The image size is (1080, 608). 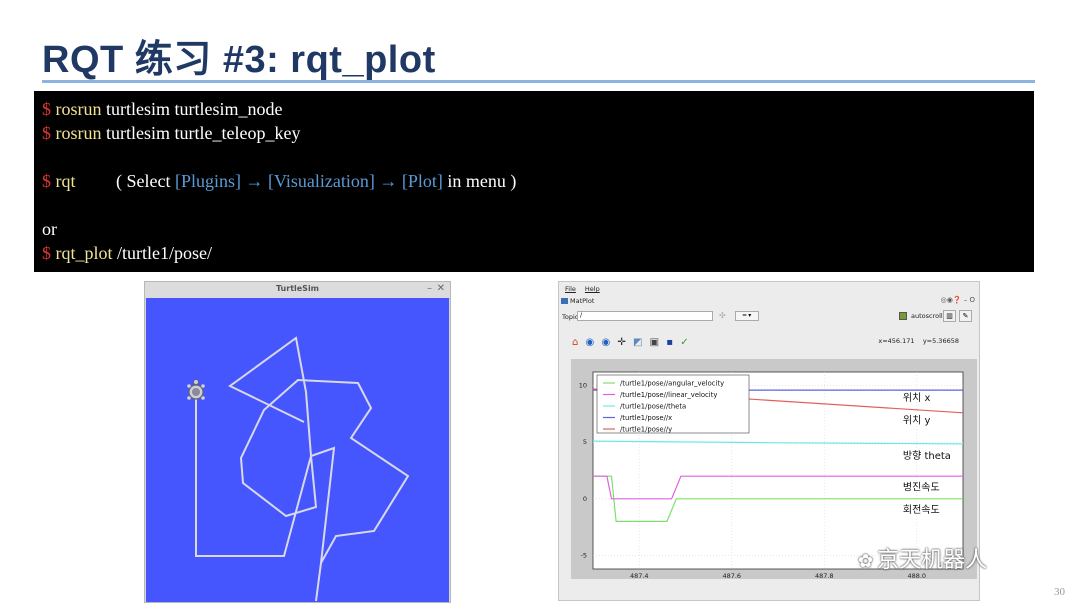 What do you see at coordinates (302, 469) in the screenshot?
I see `turtle-path` at bounding box center [302, 469].